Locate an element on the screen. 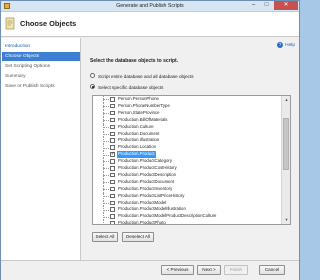 The width and height of the screenshot is (320, 280). tree-item-label: Production.Location is located at coordinates (137, 147).